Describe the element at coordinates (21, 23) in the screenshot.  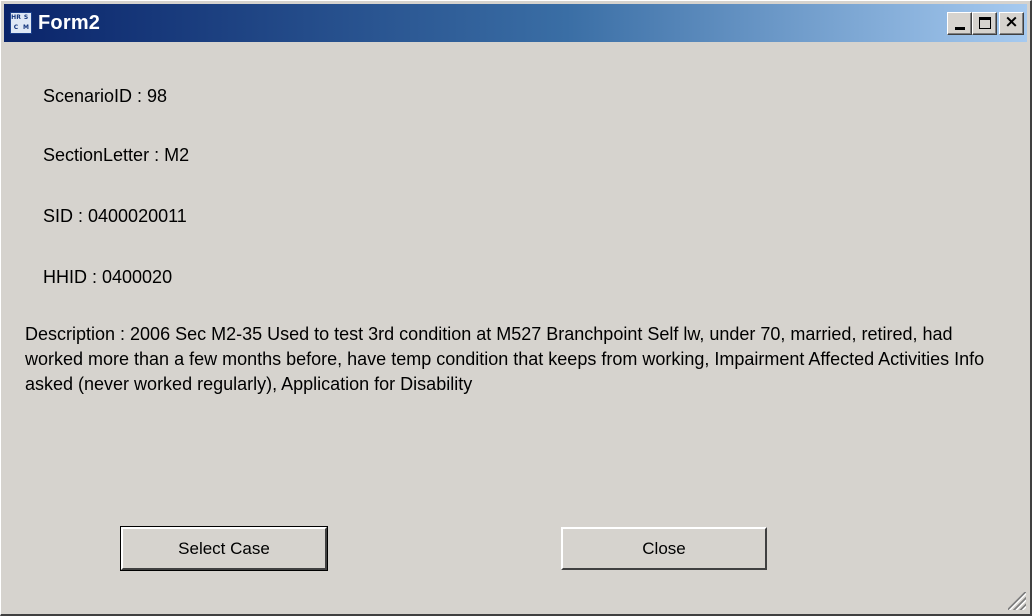
I see `app-icon: HR S C M` at that location.